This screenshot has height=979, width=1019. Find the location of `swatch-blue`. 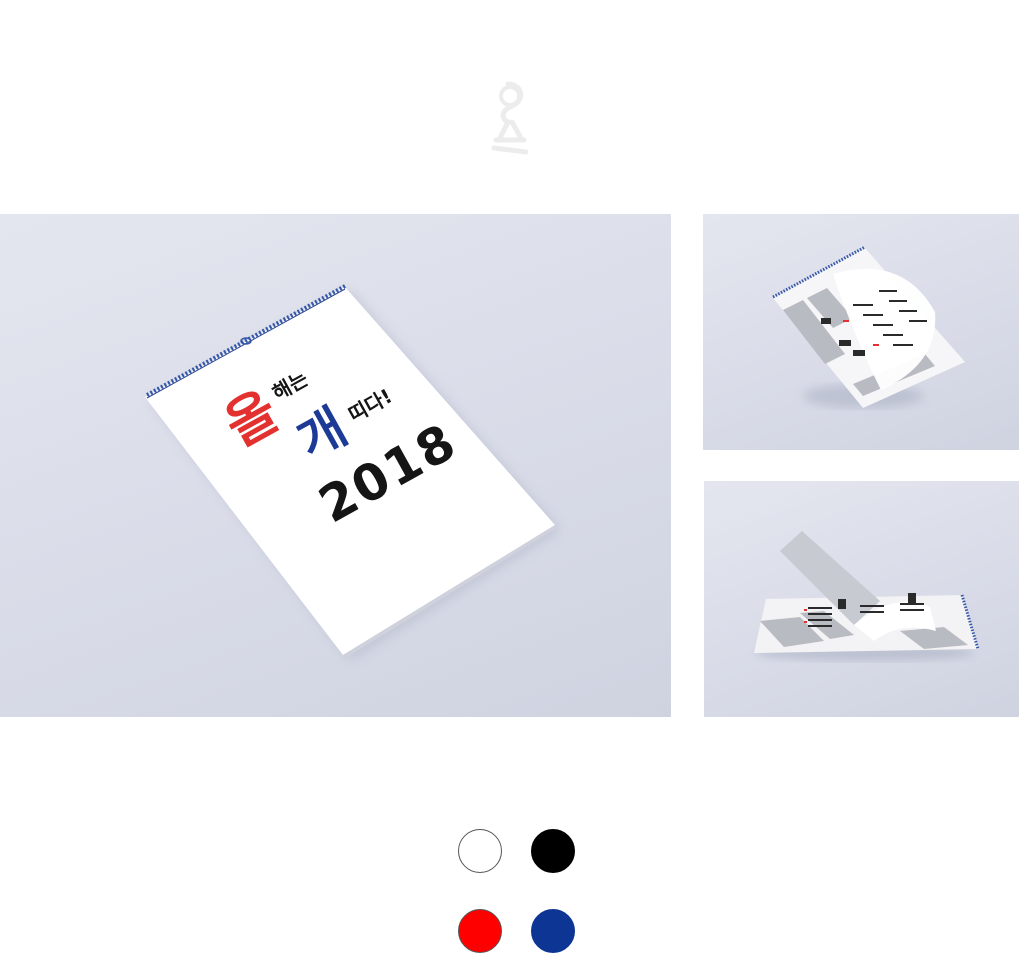

swatch-blue is located at coordinates (553, 931).